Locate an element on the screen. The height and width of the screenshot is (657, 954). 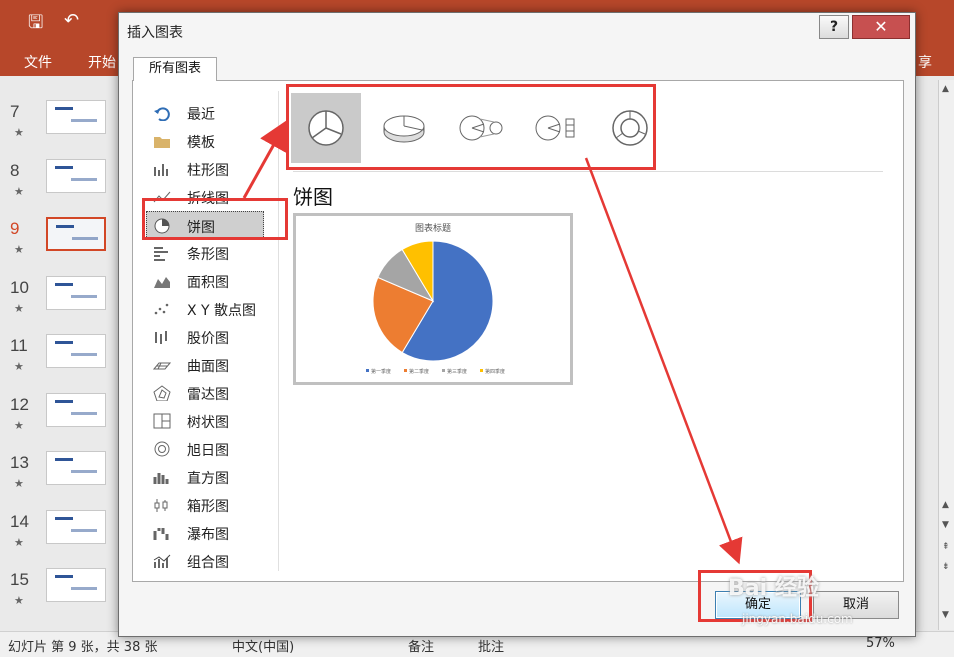
arrow-to-subtypes is located at coordinates (265, 159).